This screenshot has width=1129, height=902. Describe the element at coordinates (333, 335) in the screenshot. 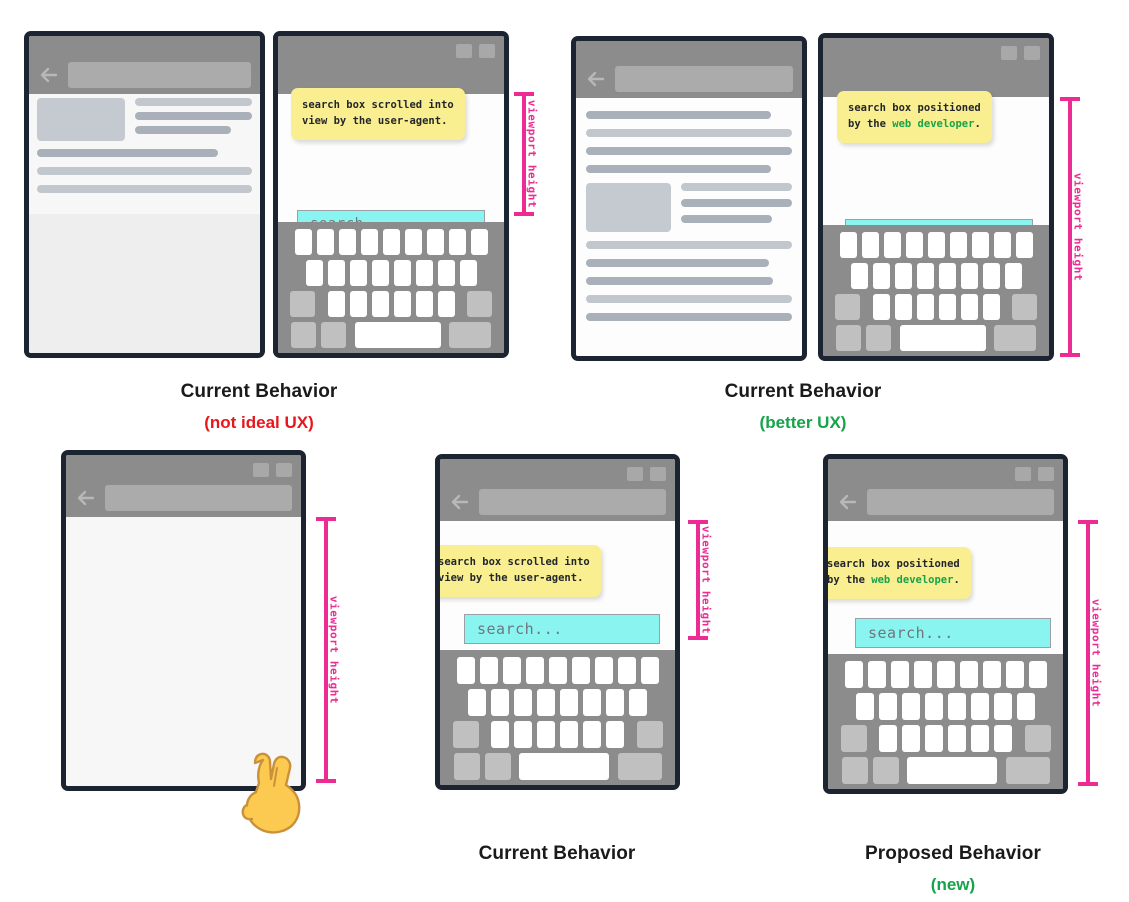

I see `emoji-key` at that location.